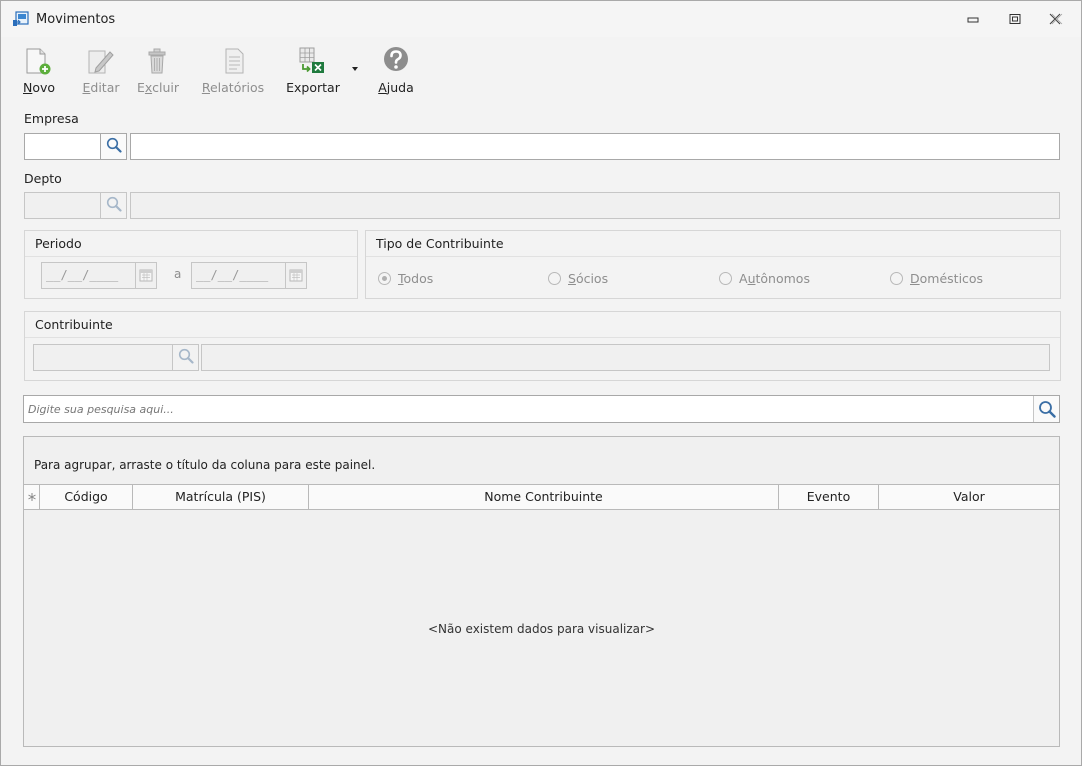 The image size is (1082, 766). Describe the element at coordinates (528, 409) in the screenshot. I see `search-input` at that location.